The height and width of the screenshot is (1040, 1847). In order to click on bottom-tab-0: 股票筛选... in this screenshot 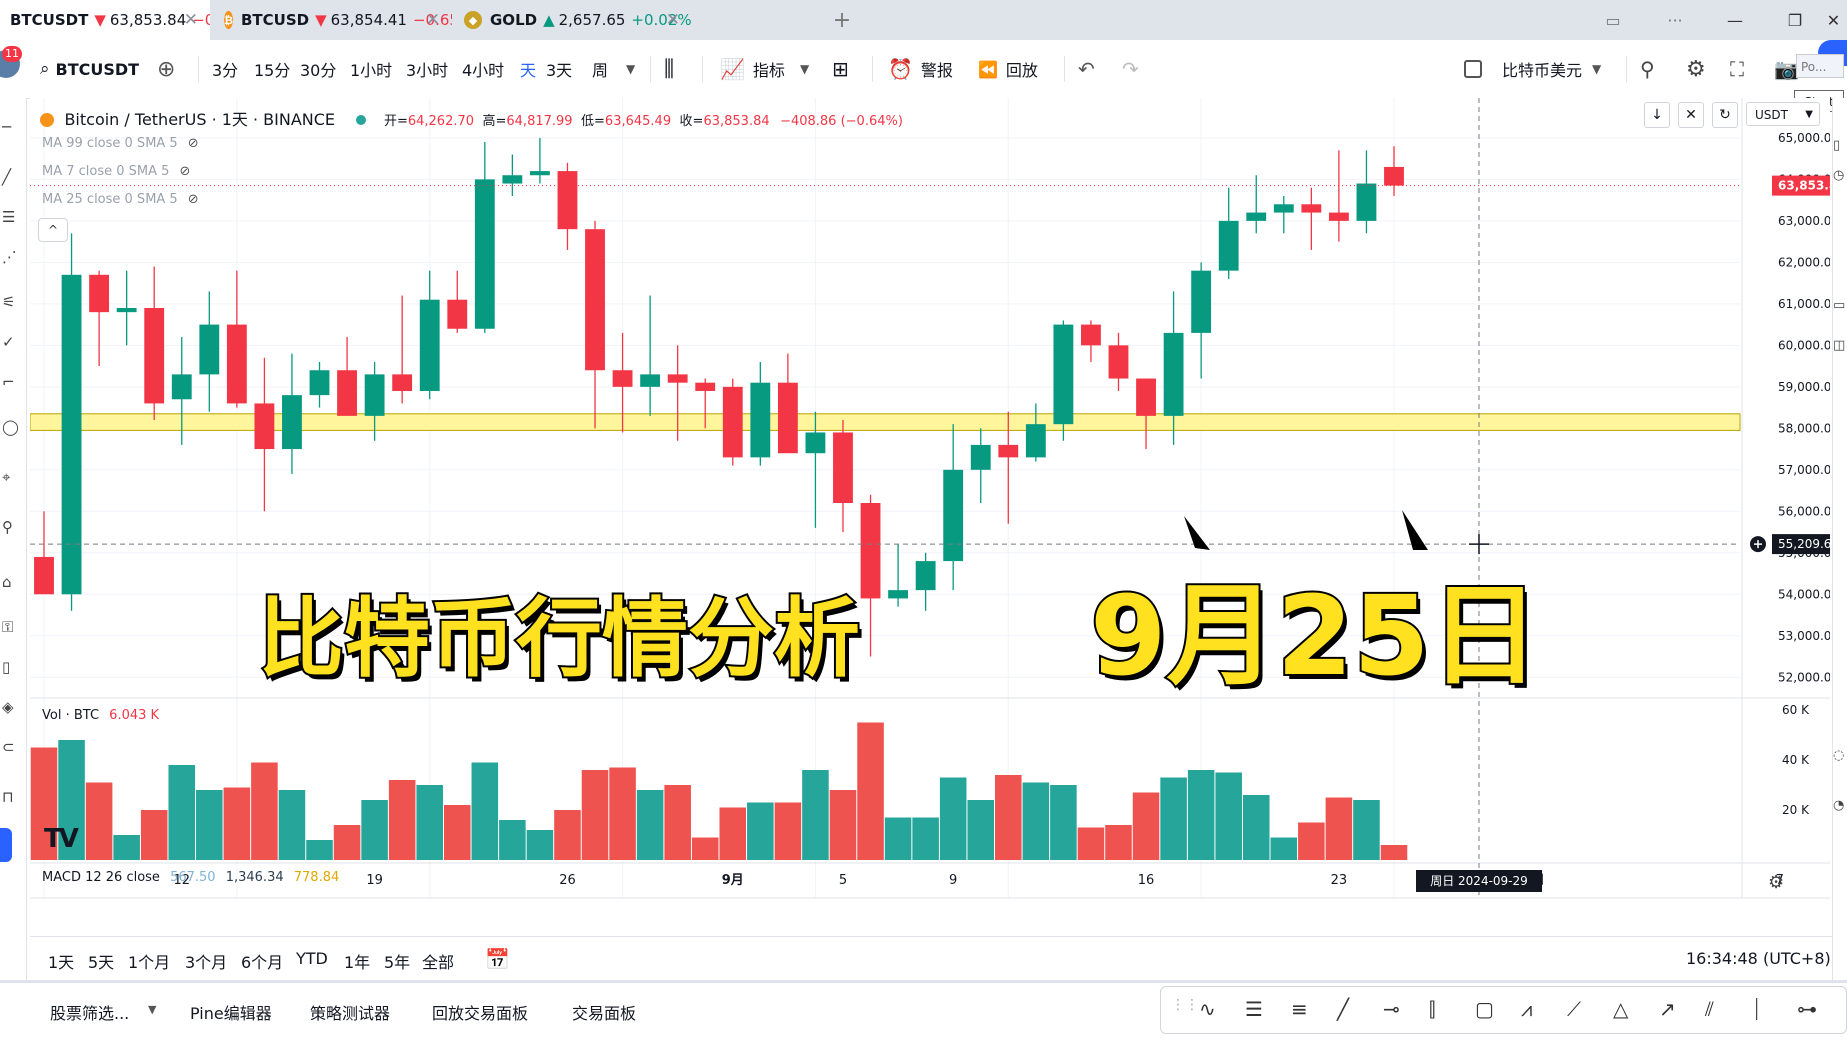, I will do `click(89, 1012)`.